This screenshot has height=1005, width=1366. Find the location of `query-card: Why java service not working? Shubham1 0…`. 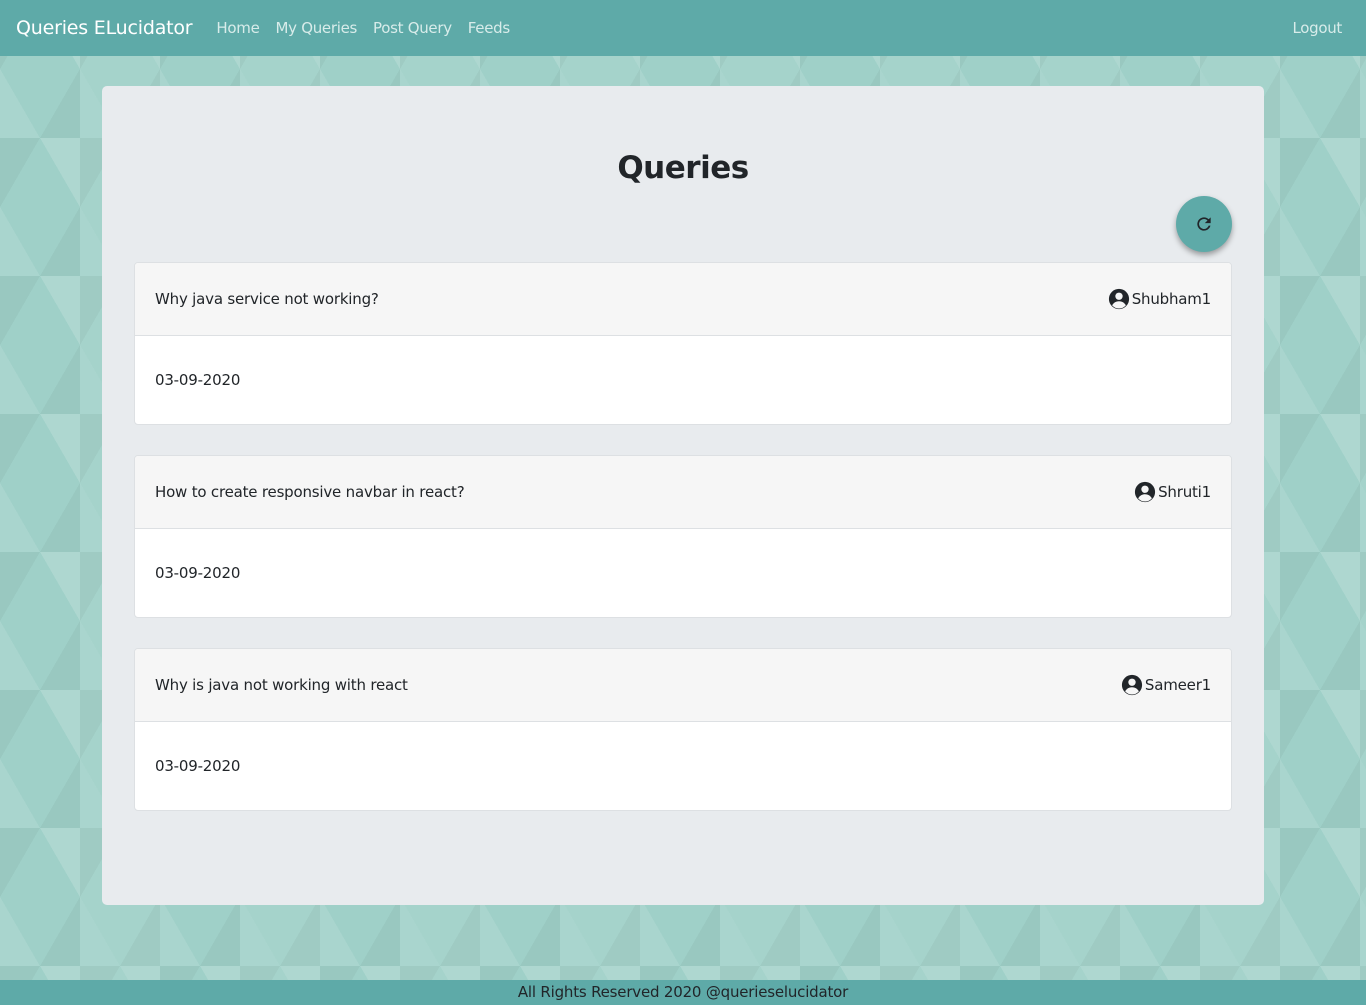

query-card: Why java service not working? Shubham1 0… is located at coordinates (683, 343).